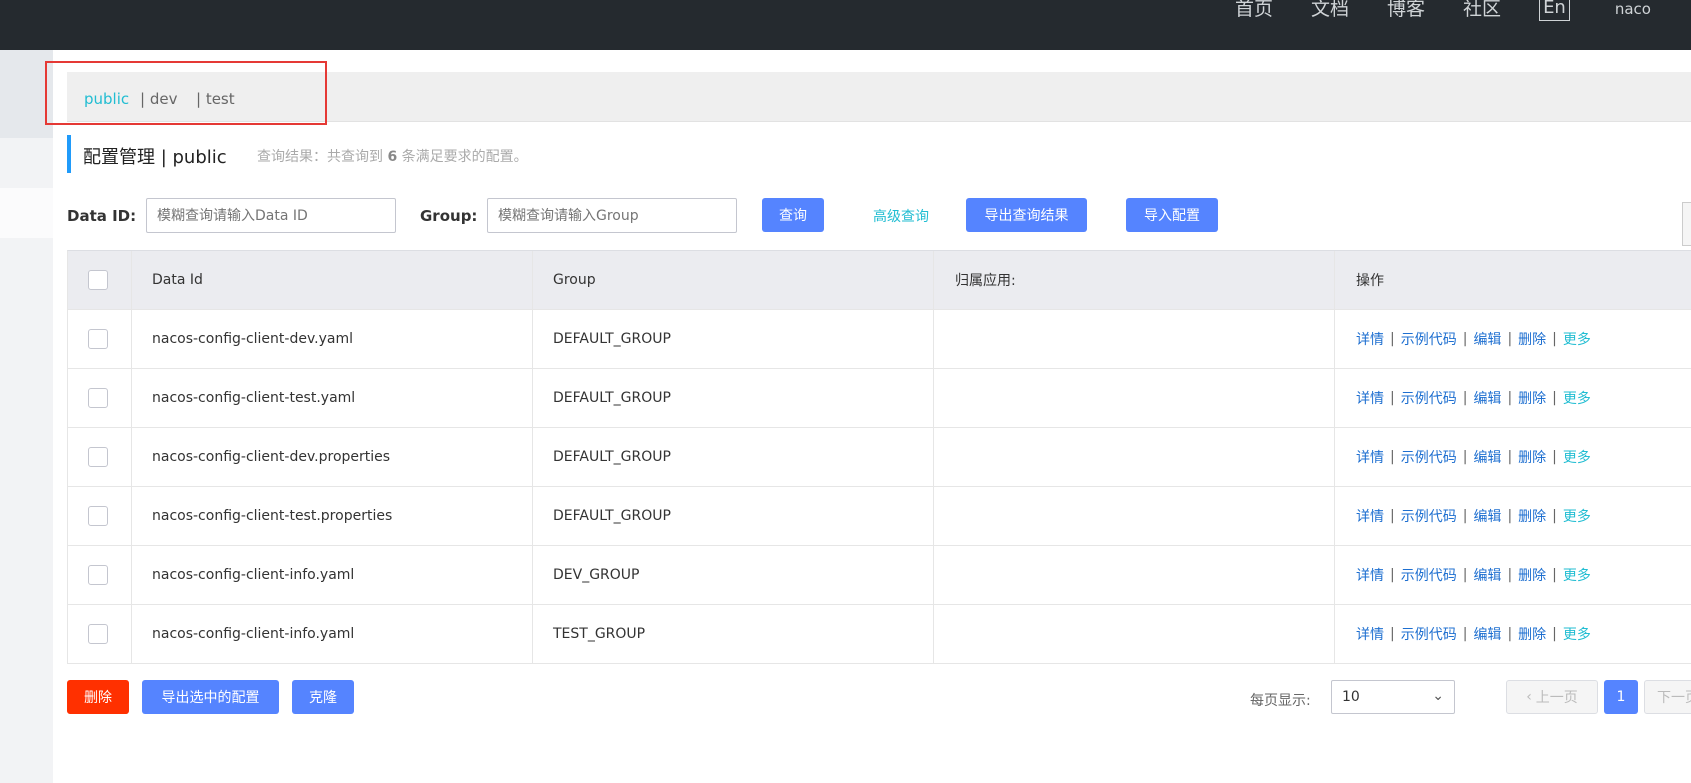 The height and width of the screenshot is (783, 1691). What do you see at coordinates (177, 280) in the screenshot?
I see `column-header-dataid: Data Id` at bounding box center [177, 280].